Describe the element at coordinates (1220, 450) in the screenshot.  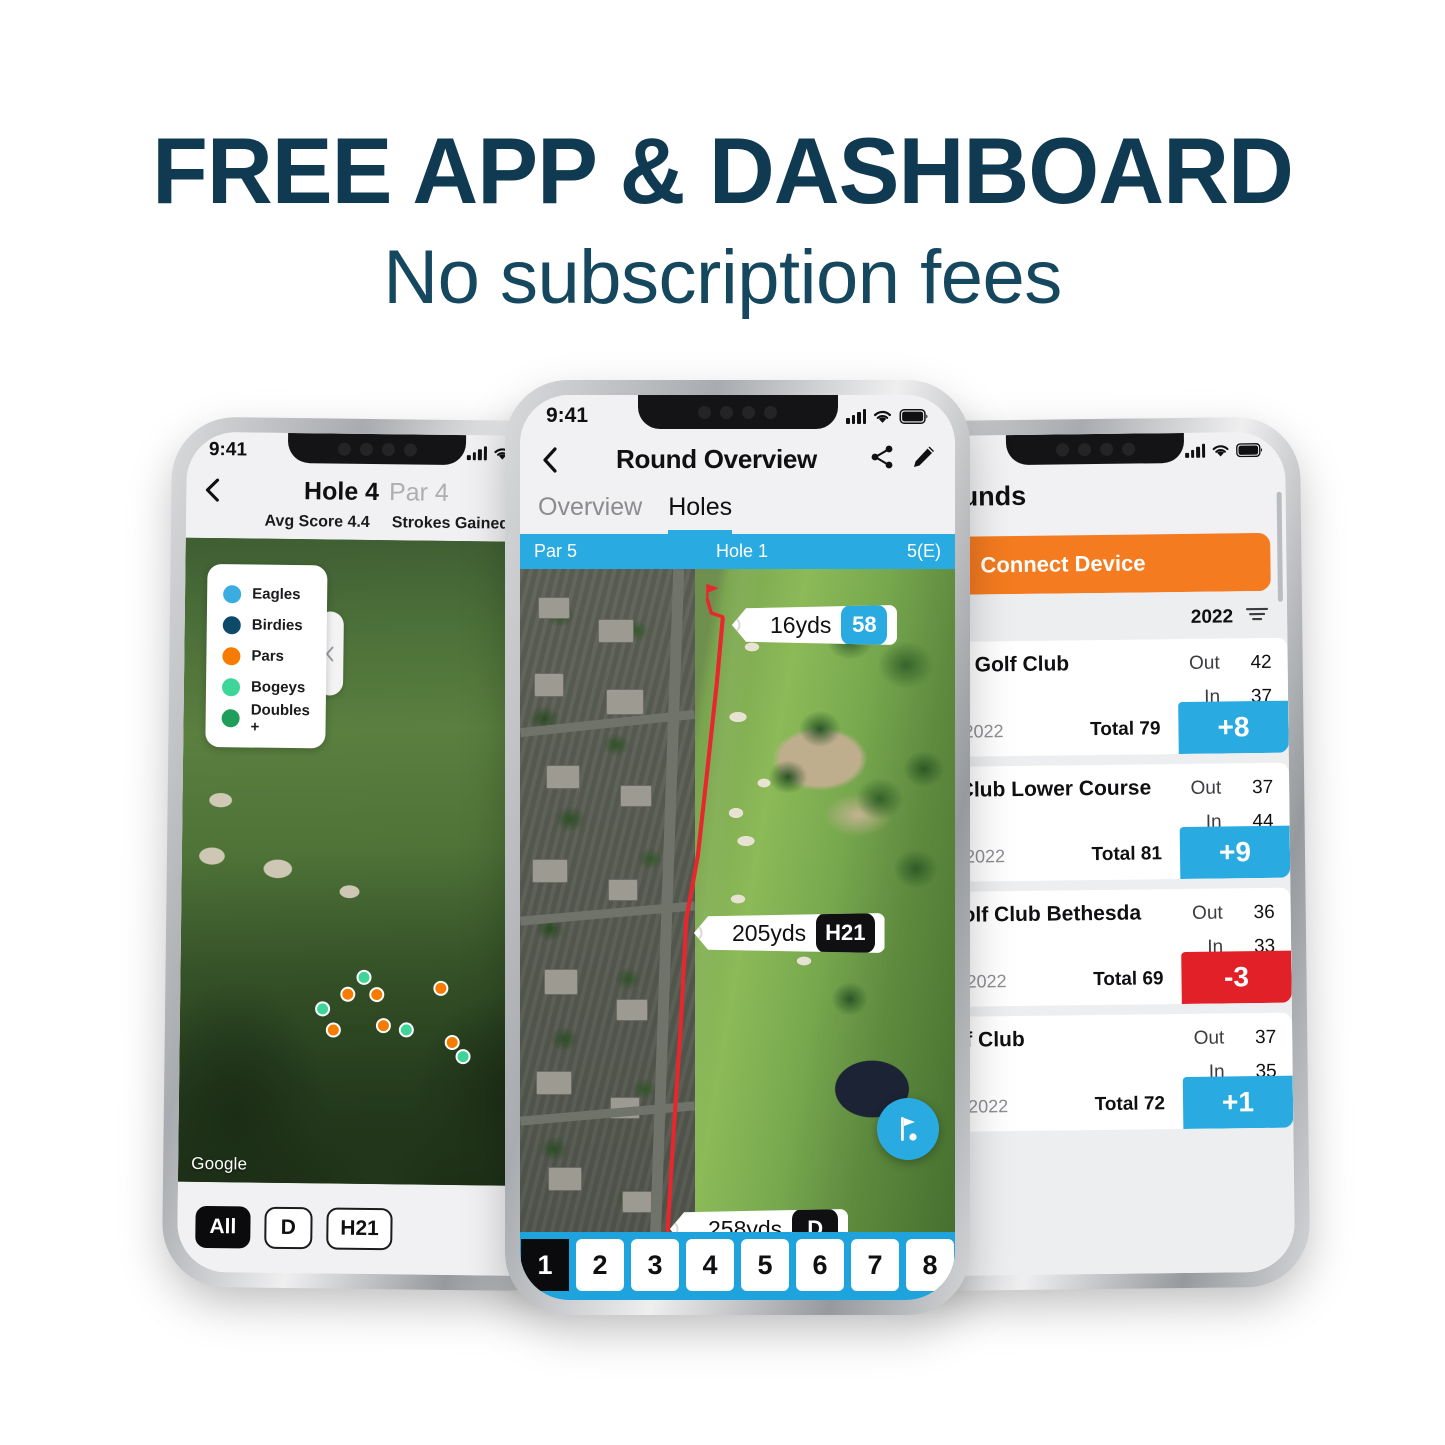
I see `wifi-icon` at that location.